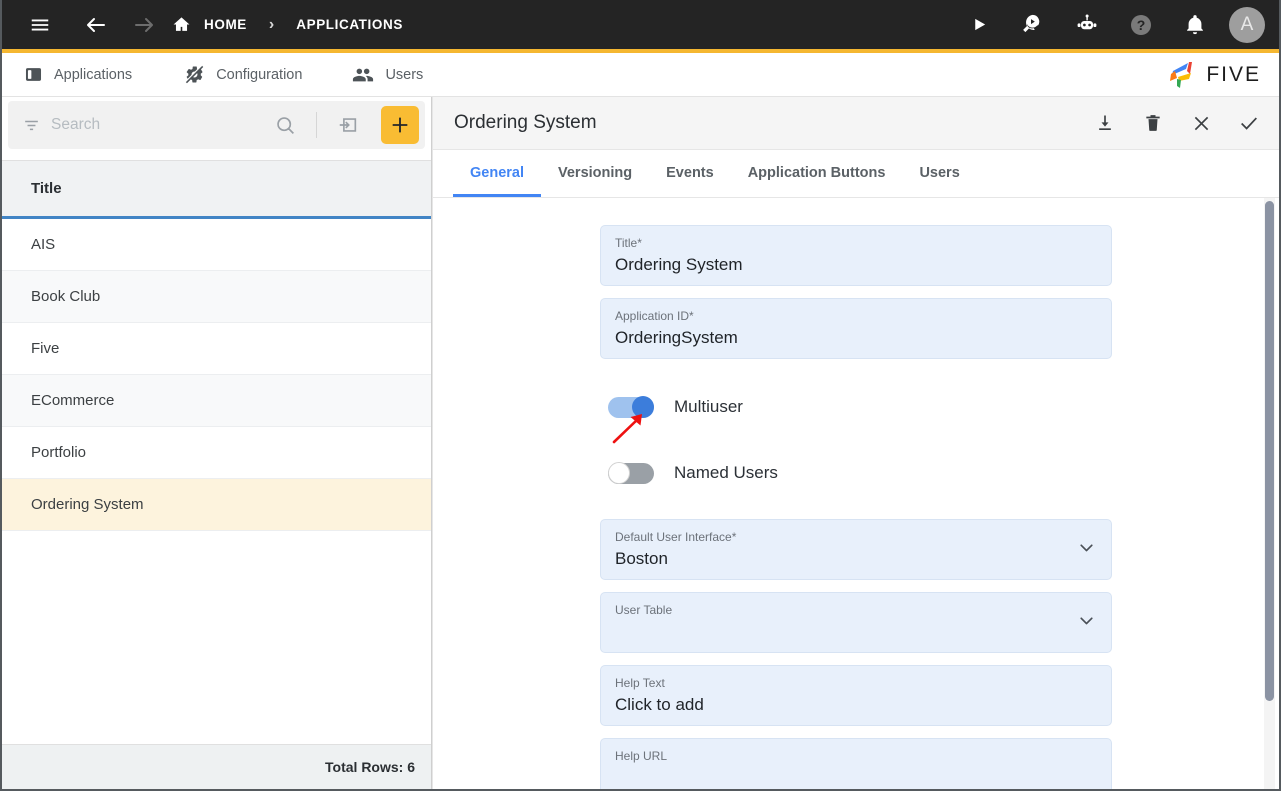  I want to click on arrow-forward-icon, so click(144, 25).